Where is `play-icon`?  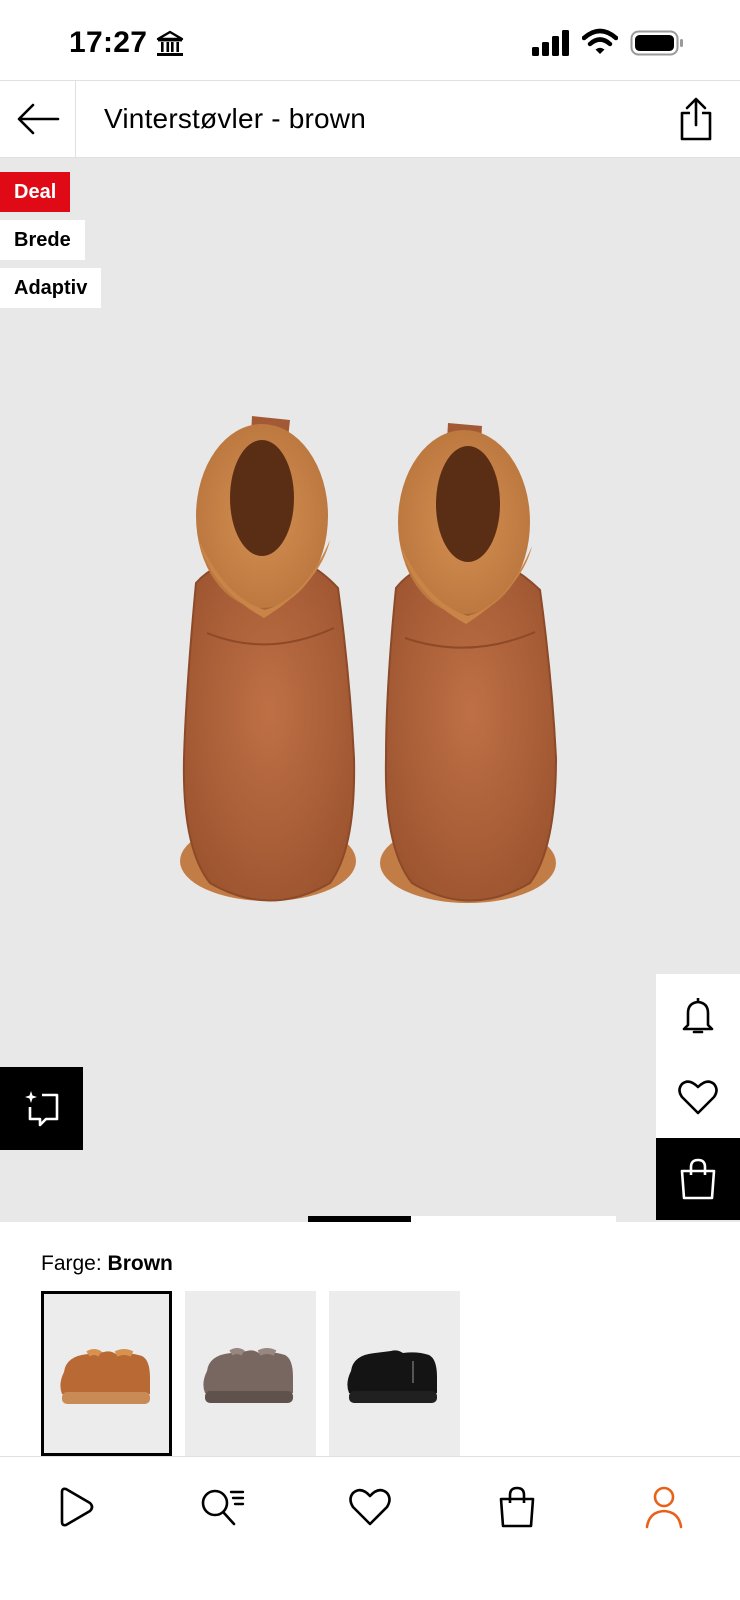
play-icon is located at coordinates (77, 1507).